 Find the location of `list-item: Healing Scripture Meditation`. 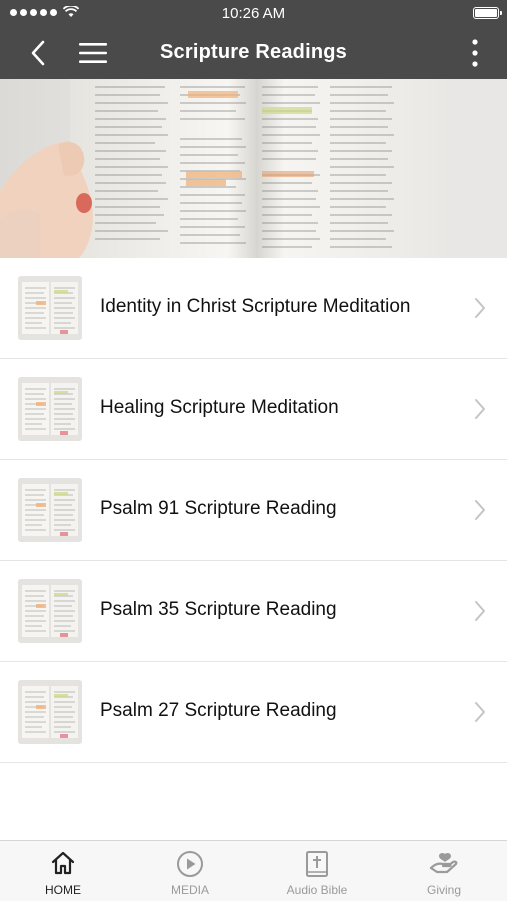

list-item: Healing Scripture Meditation is located at coordinates (253, 409).